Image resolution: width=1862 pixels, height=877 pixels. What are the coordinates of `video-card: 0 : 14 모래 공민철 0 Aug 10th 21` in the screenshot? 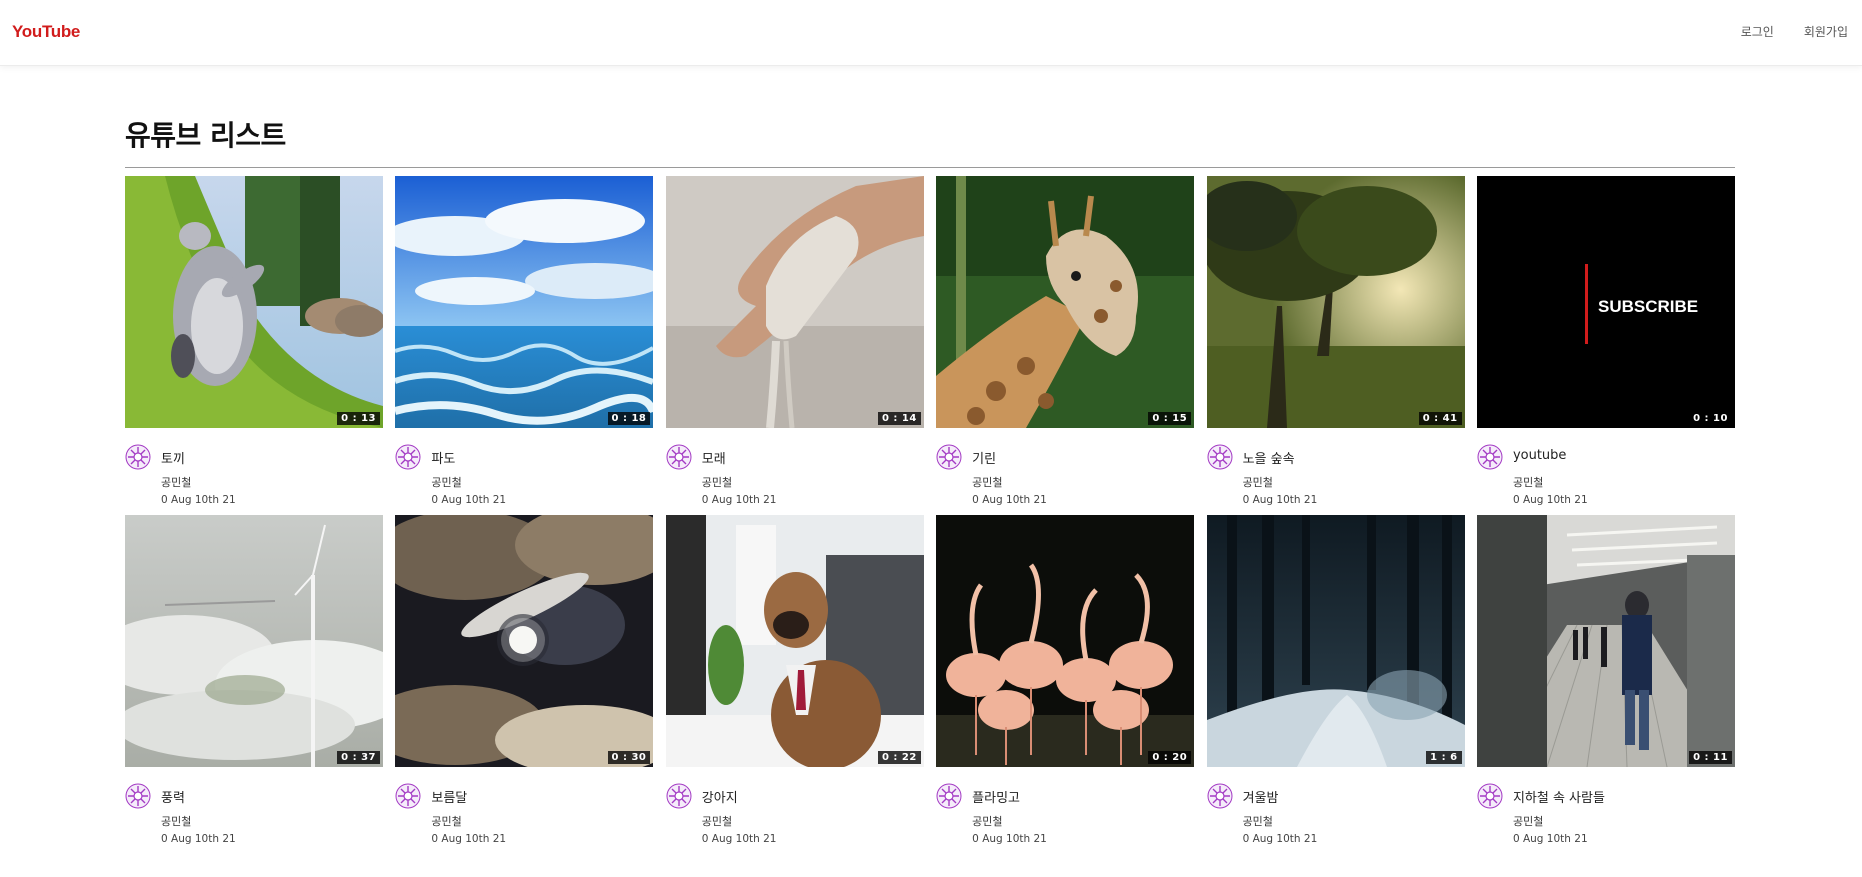 It's located at (794, 345).